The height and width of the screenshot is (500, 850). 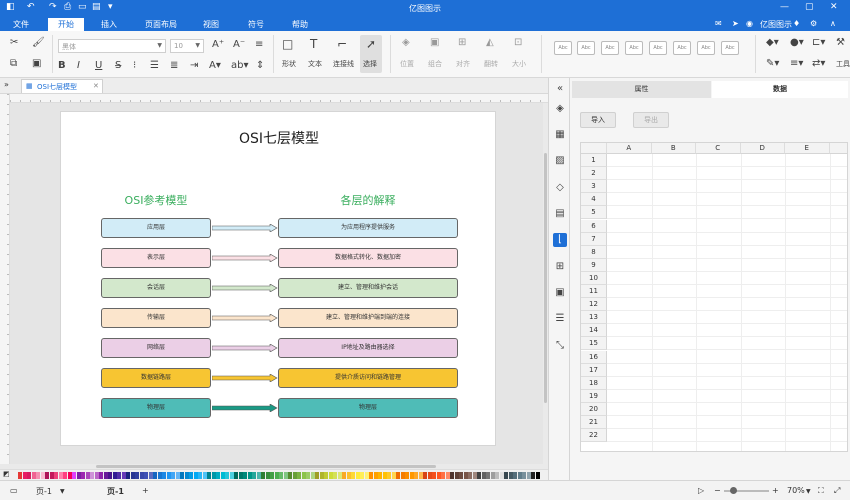 I want to click on grid-row-number: 18, so click(x=594, y=383).